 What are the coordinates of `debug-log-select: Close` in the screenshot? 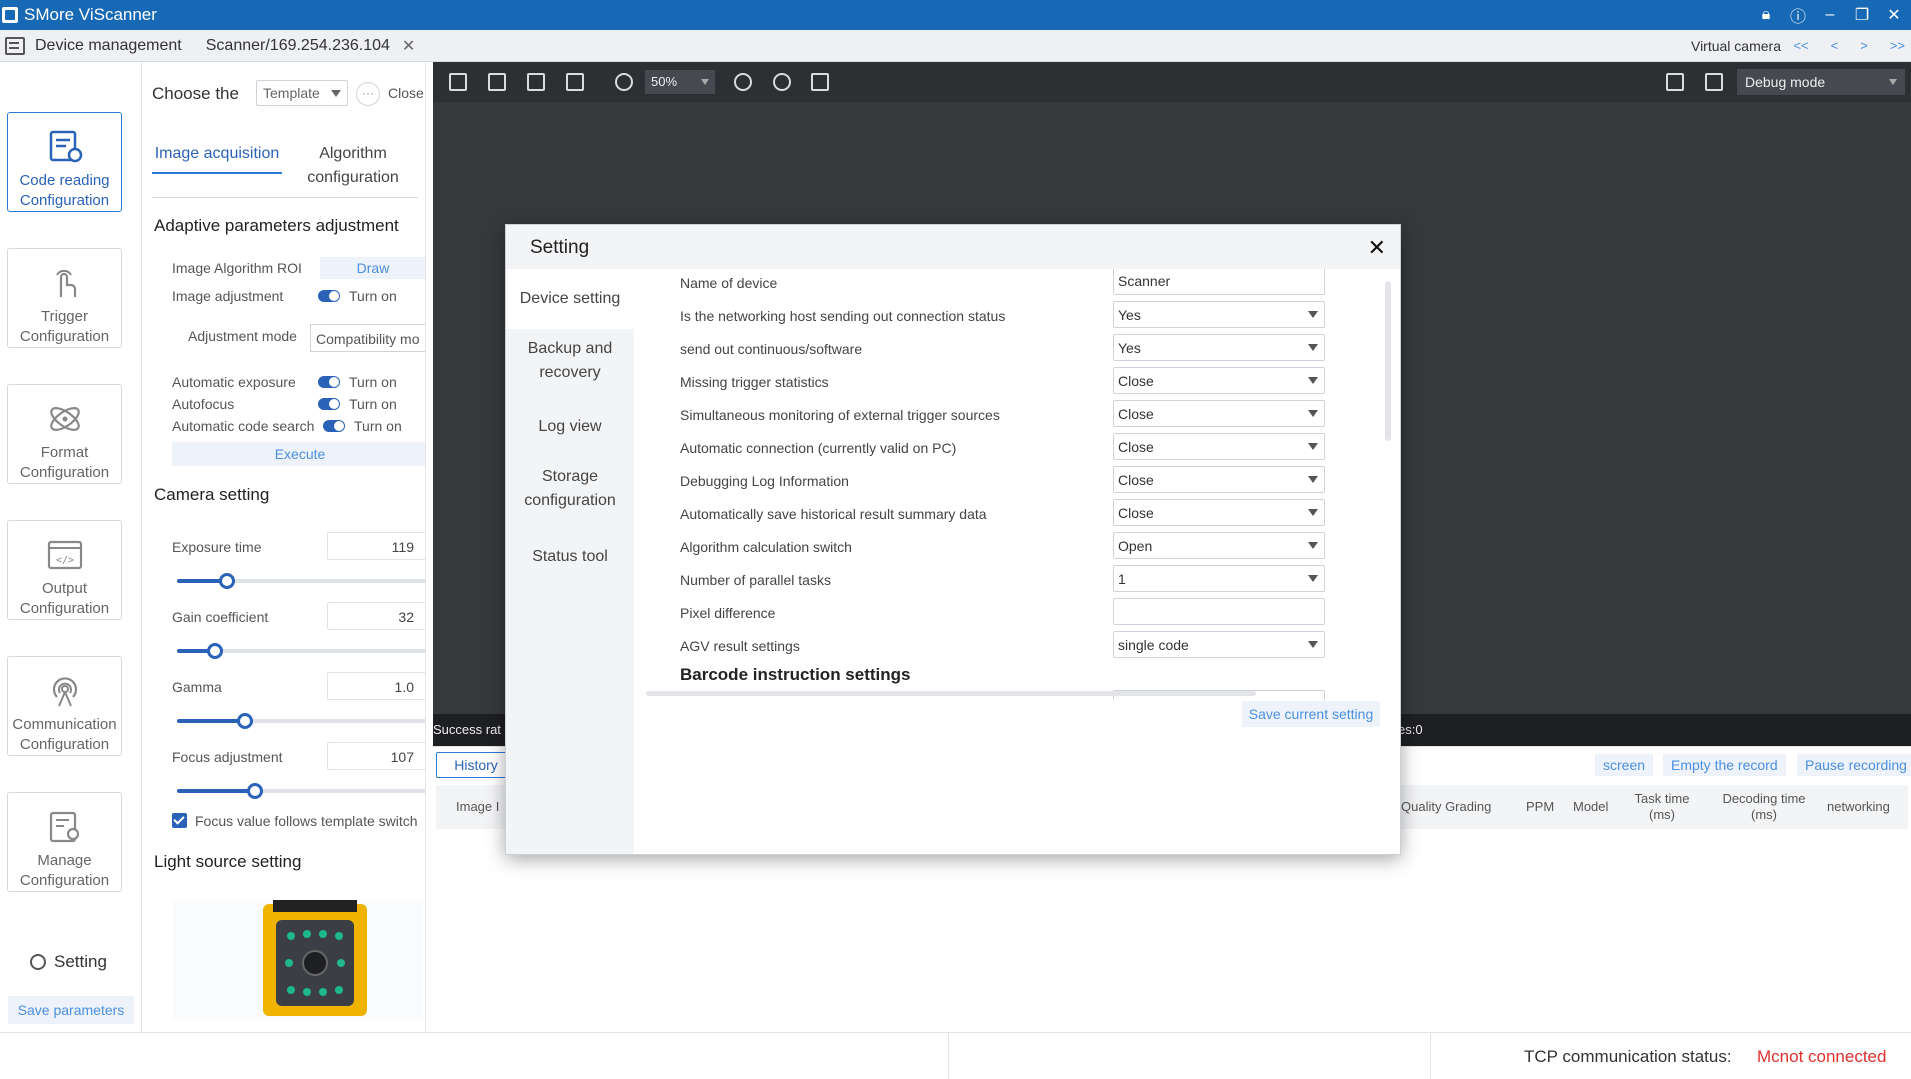 It's located at (1219, 479).